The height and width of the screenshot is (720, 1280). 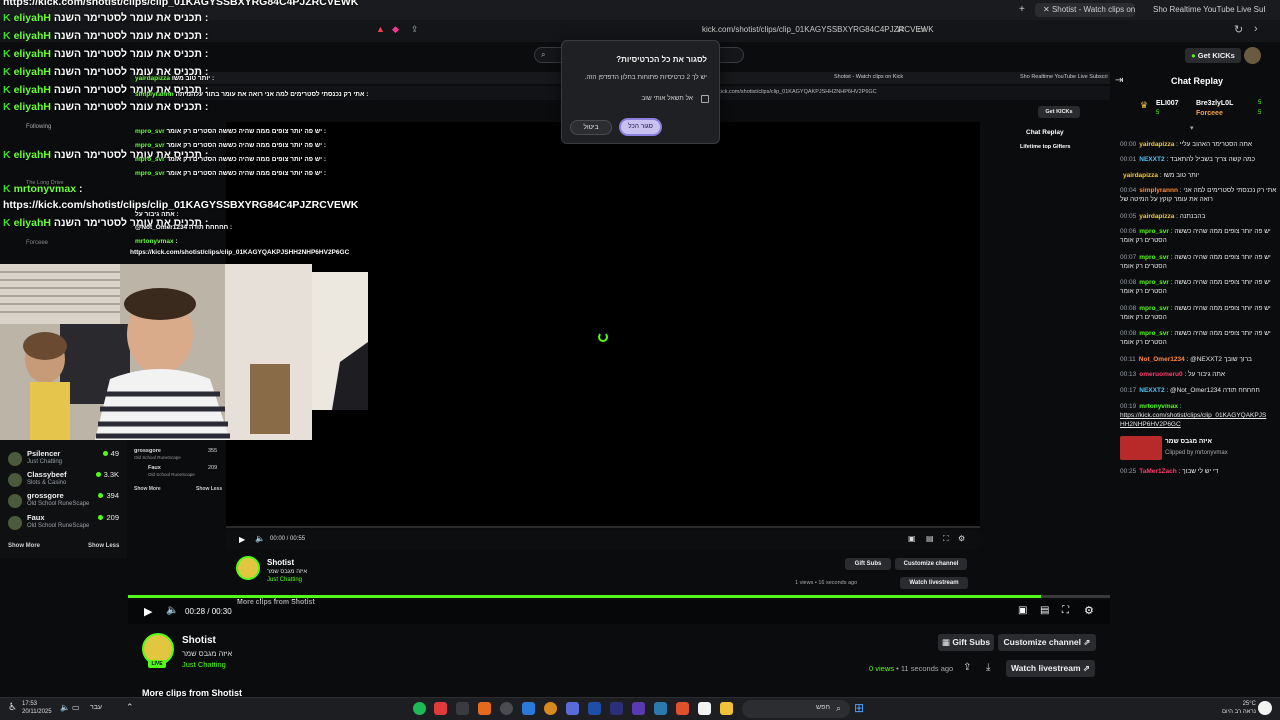 I want to click on channel-name: Shotist, so click(x=199, y=640).